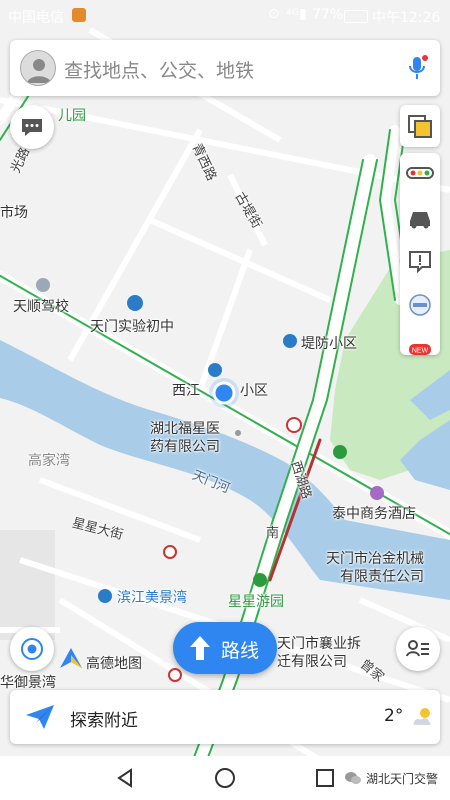 The image size is (450, 800). What do you see at coordinates (41, 307) in the screenshot?
I see `map-label-driving-school: 天顺驾校` at bounding box center [41, 307].